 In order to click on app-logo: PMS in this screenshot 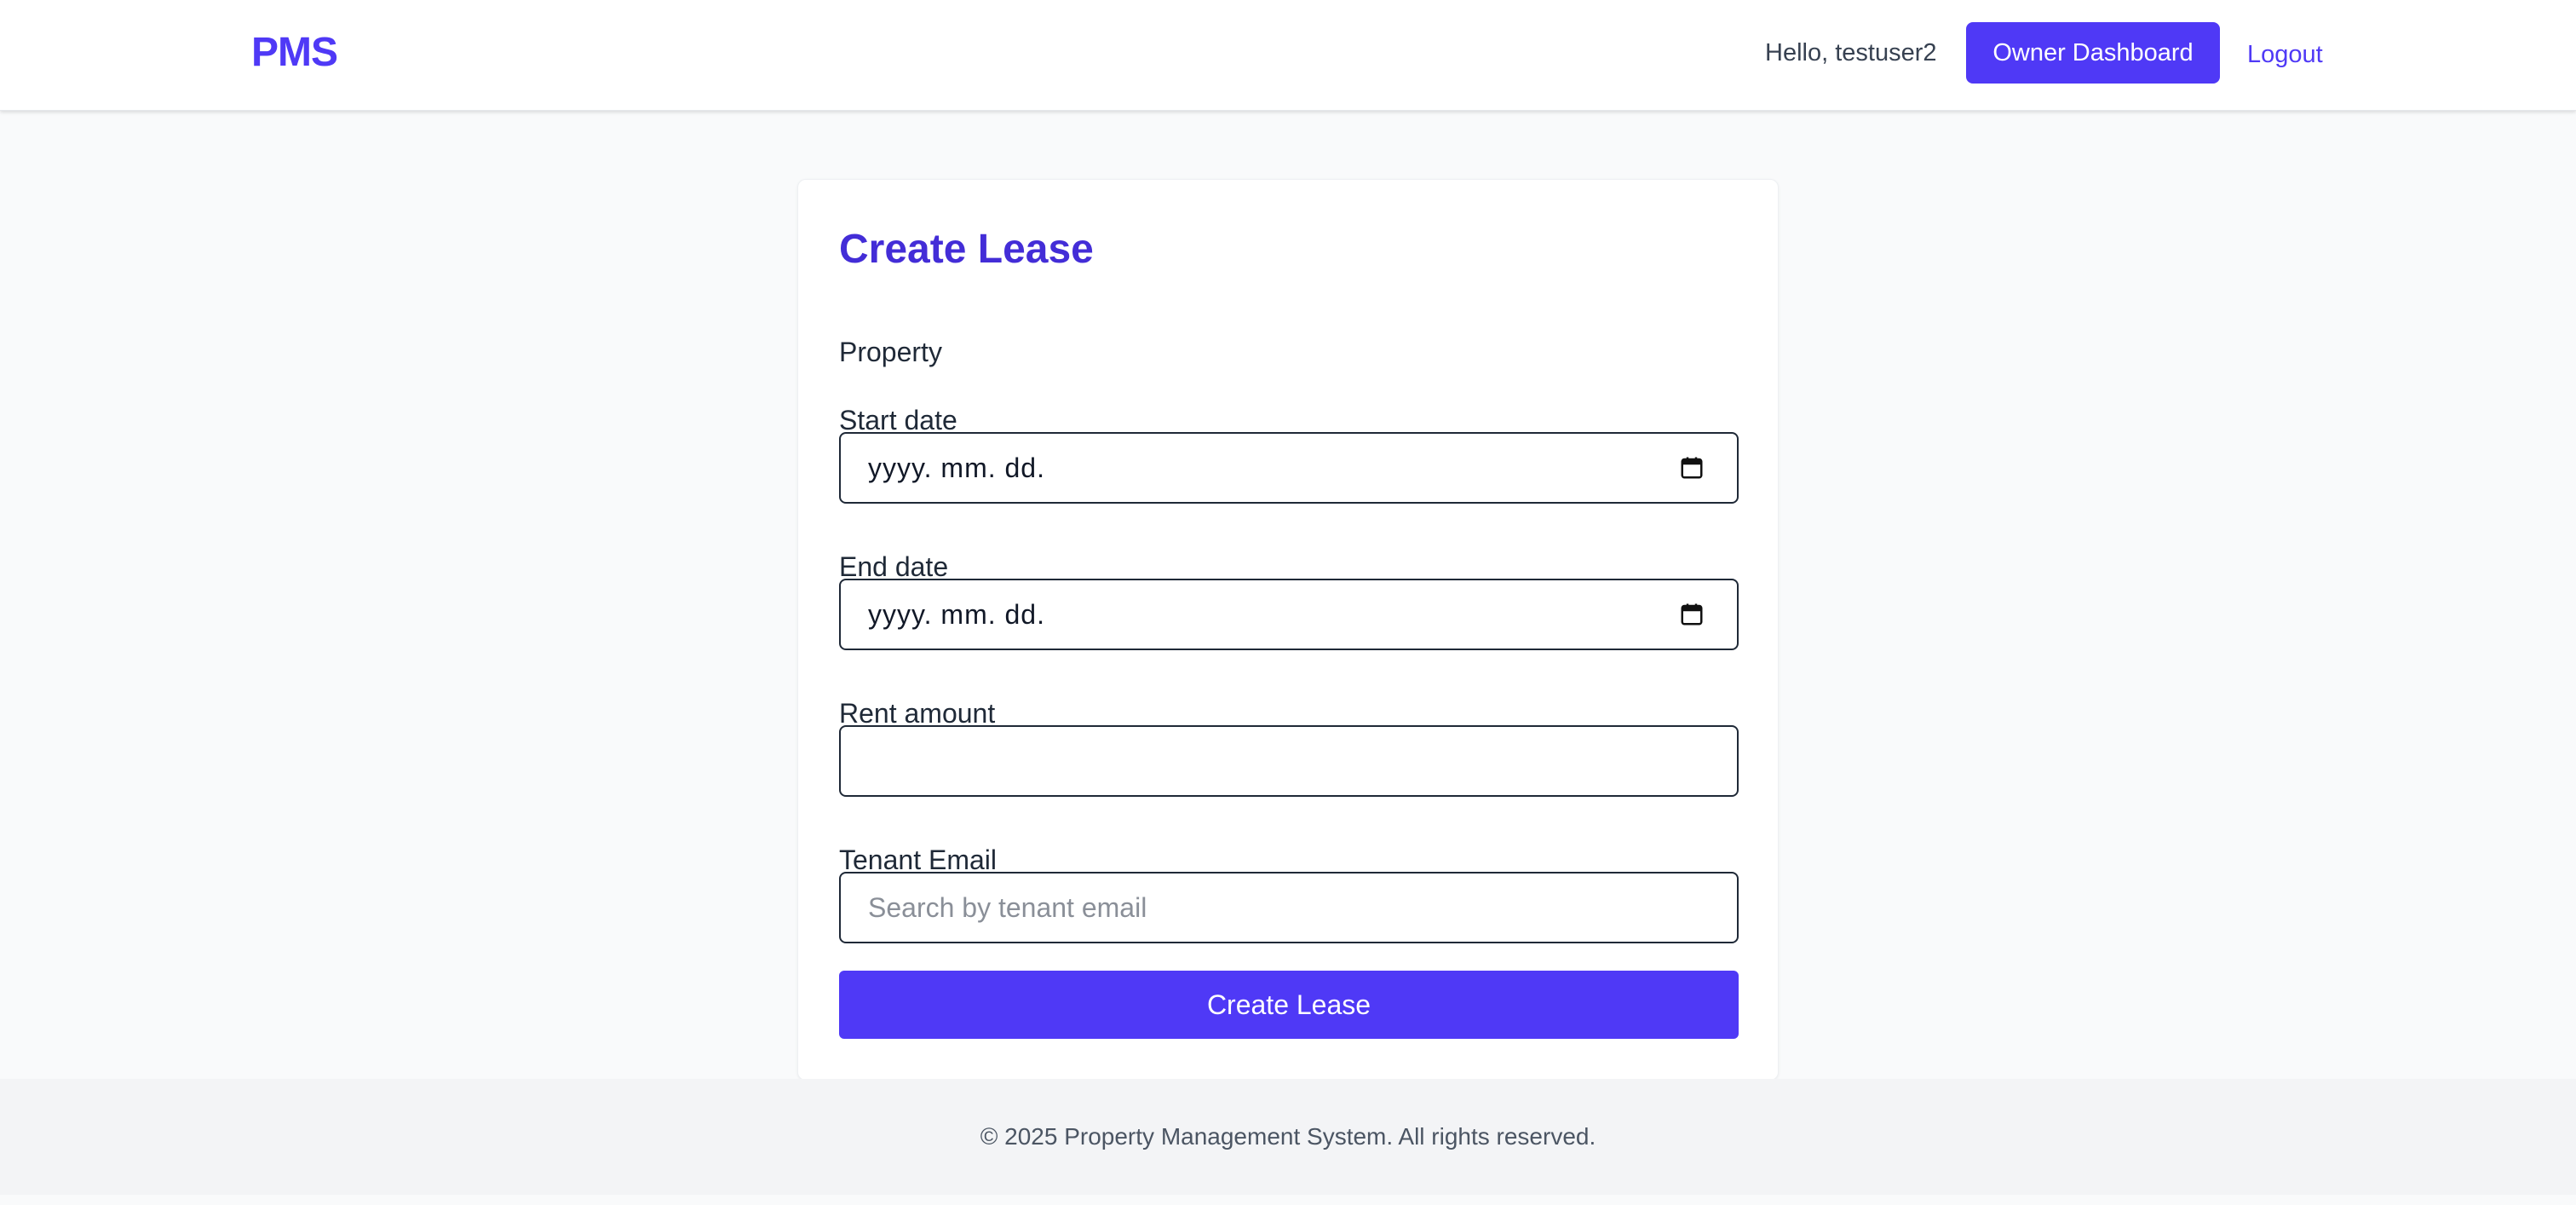, I will do `click(295, 53)`.